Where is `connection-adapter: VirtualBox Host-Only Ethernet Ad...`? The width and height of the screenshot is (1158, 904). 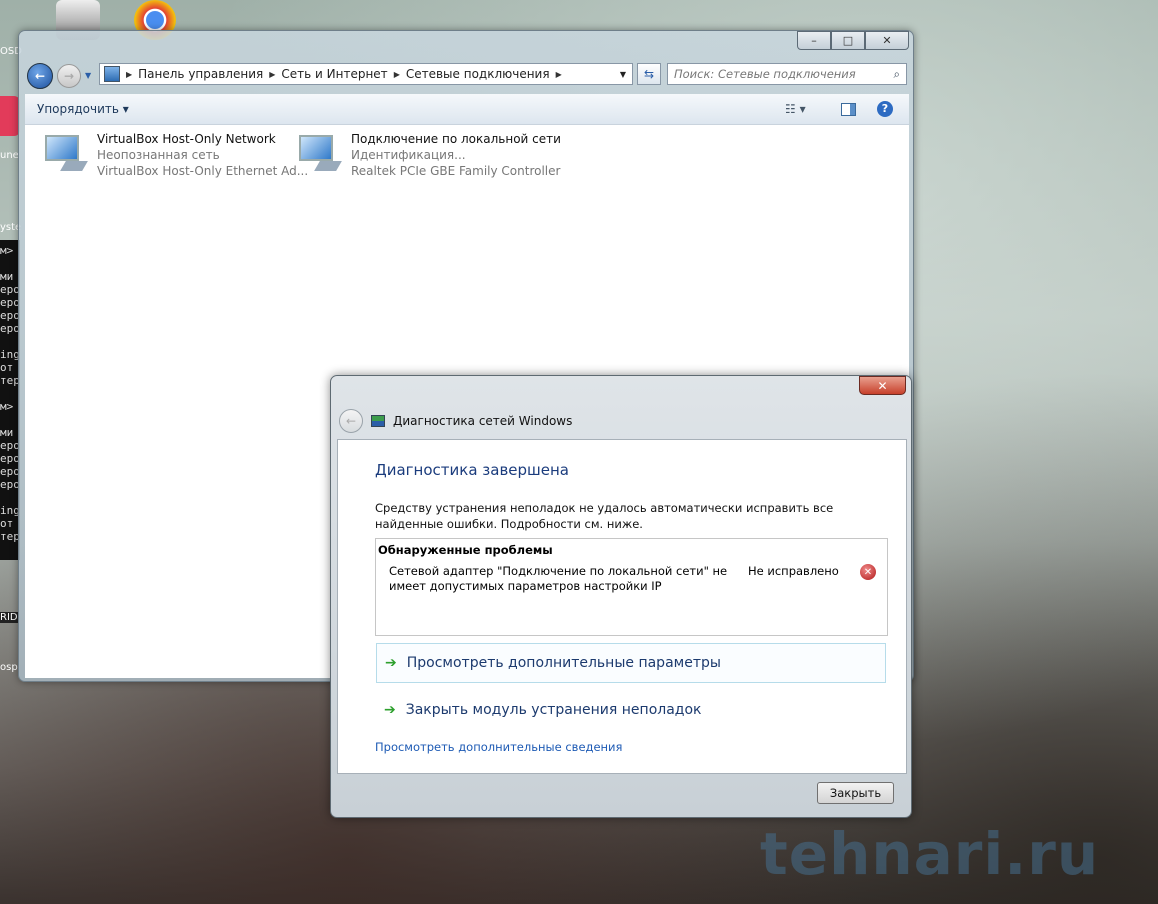
connection-adapter: VirtualBox Host-Only Ethernet Ad... is located at coordinates (203, 171).